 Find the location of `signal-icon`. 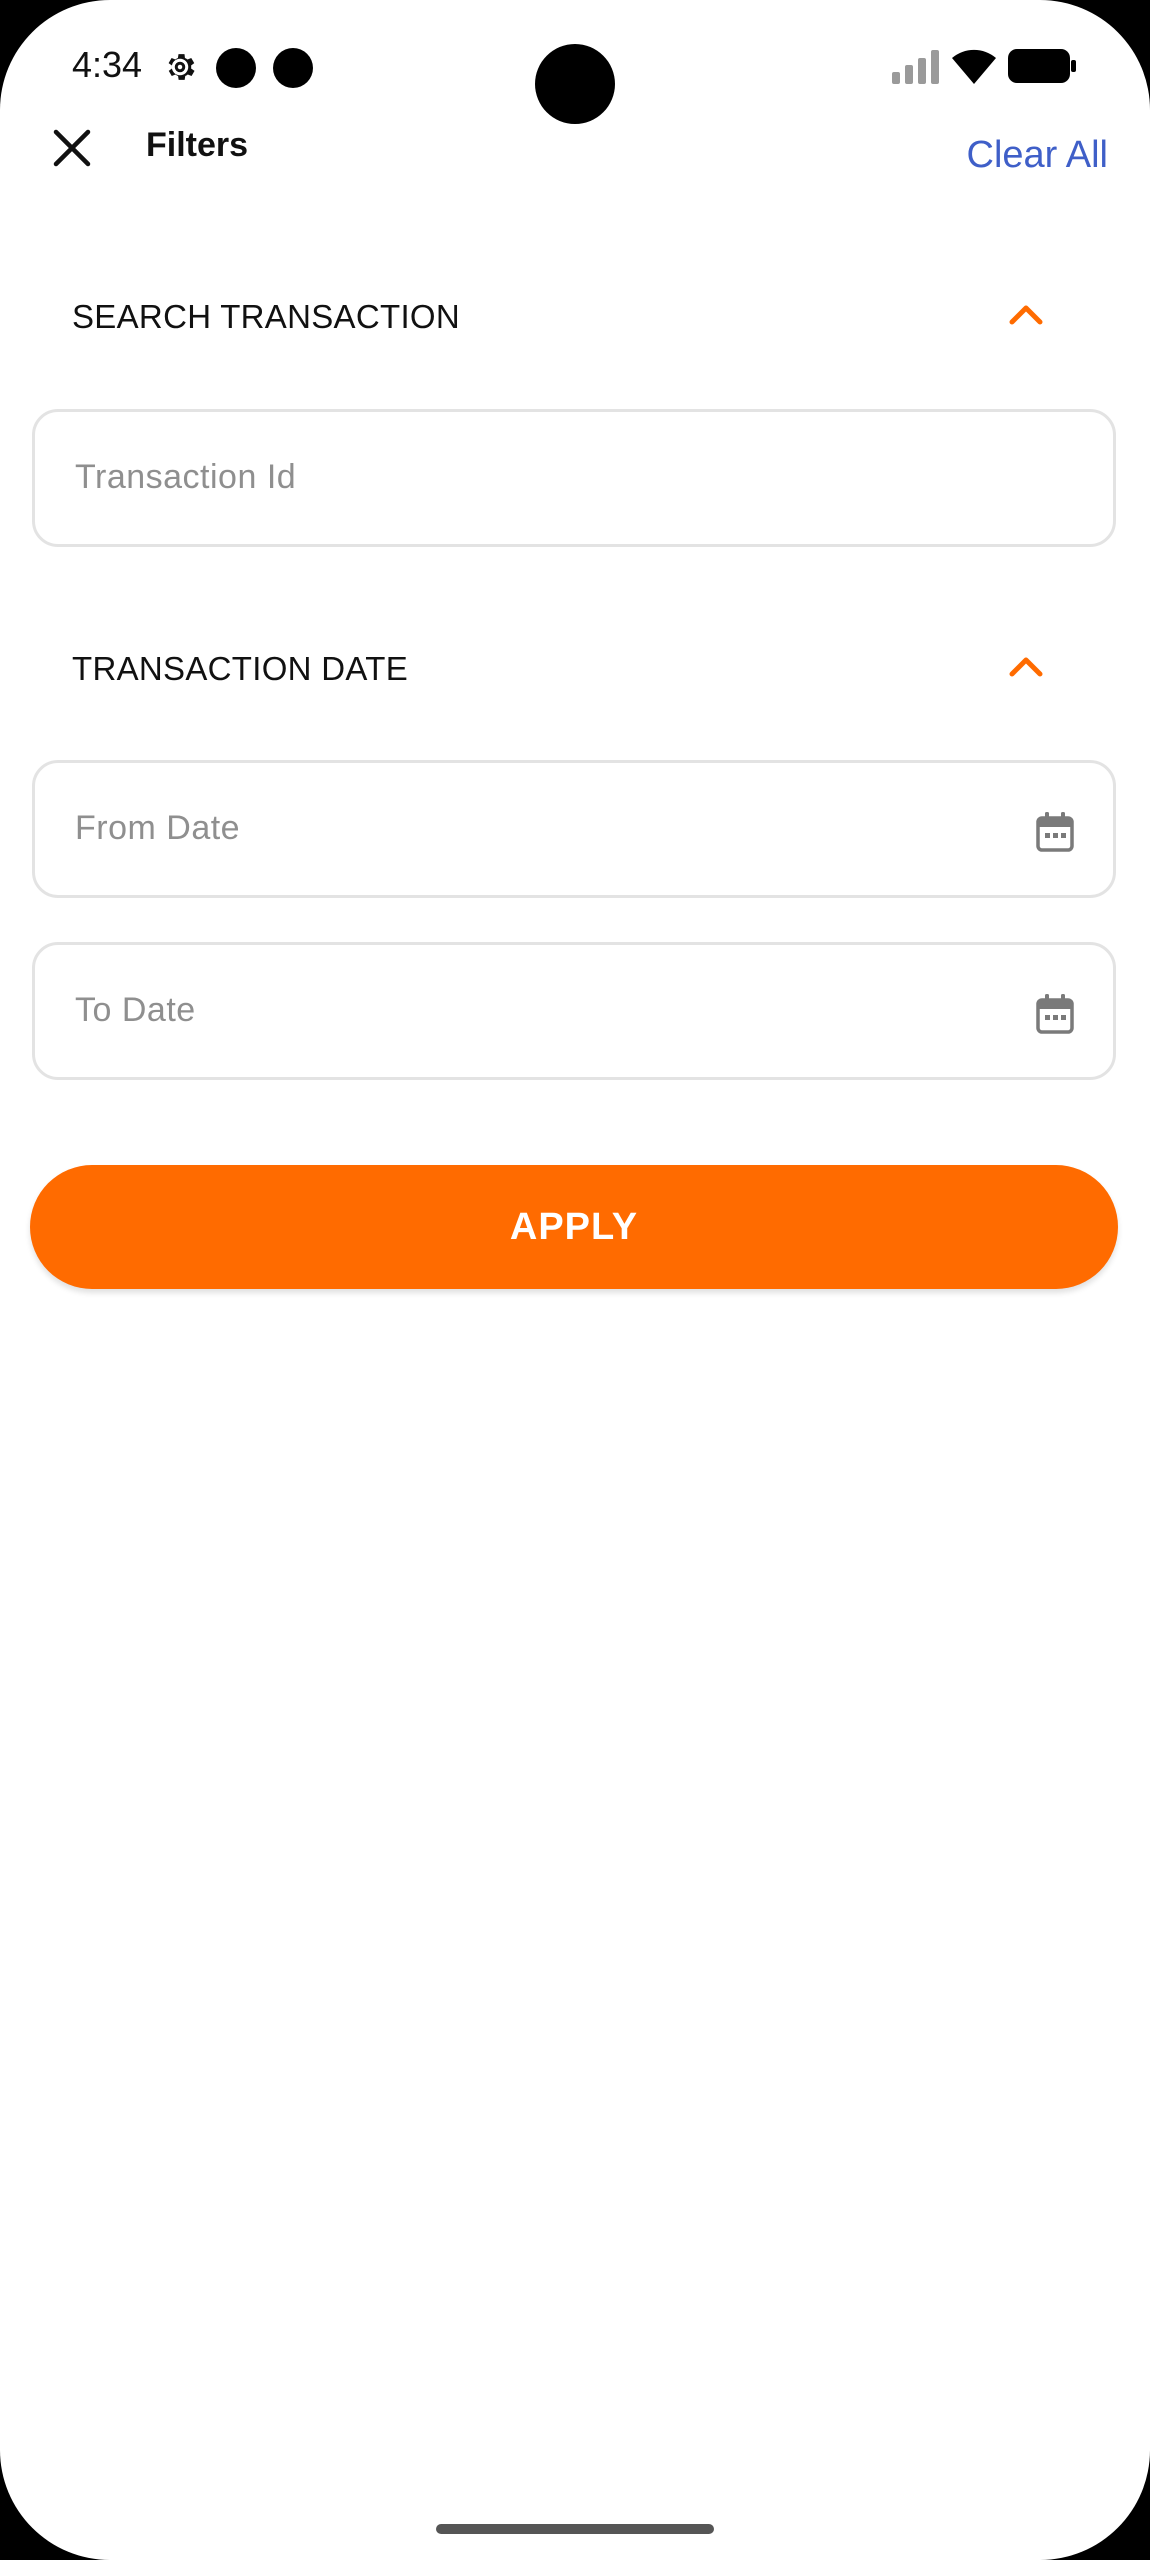

signal-icon is located at coordinates (915, 67).